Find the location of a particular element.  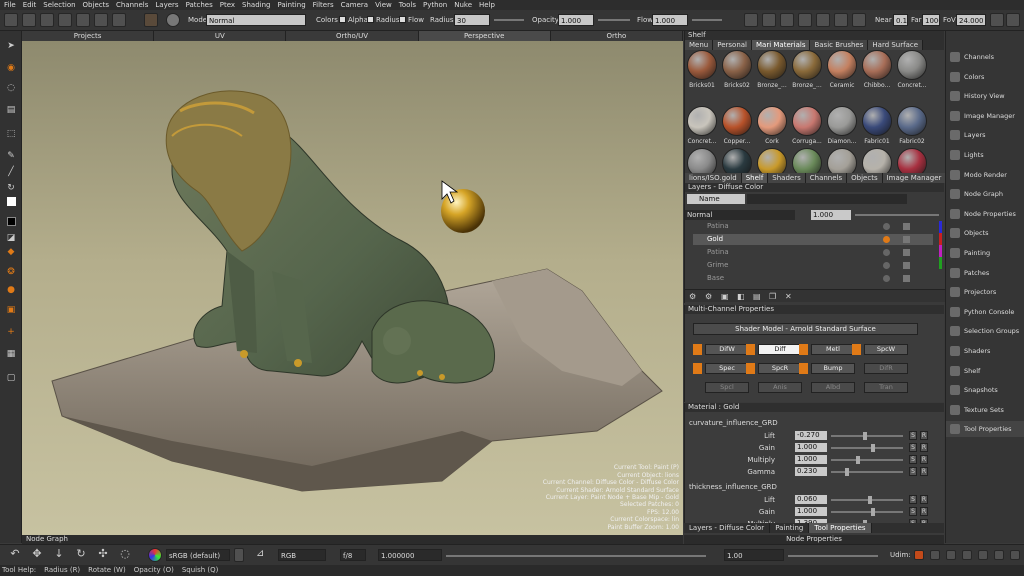

delete-layer-icon: ✕ is located at coordinates (788, 296).